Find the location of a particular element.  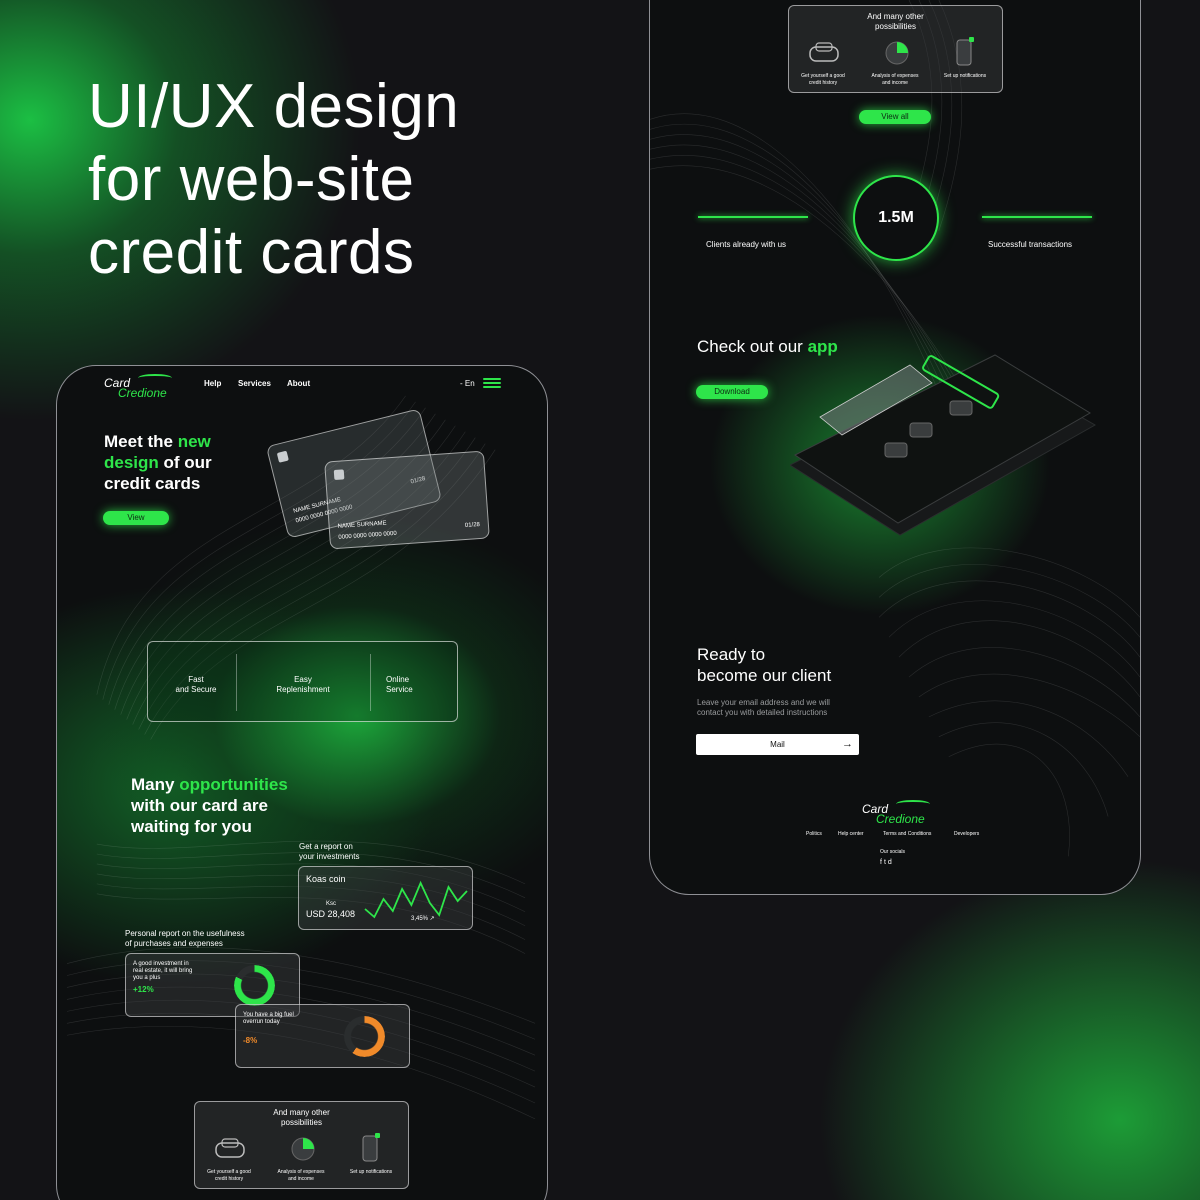

stat-line-left is located at coordinates (753, 217).